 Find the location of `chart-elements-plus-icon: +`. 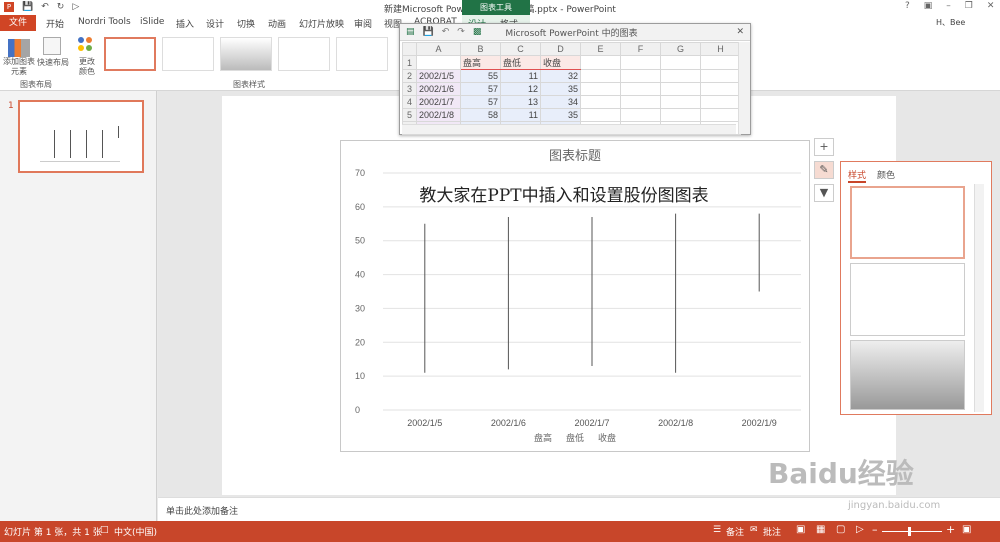

chart-elements-plus-icon: + is located at coordinates (824, 147).